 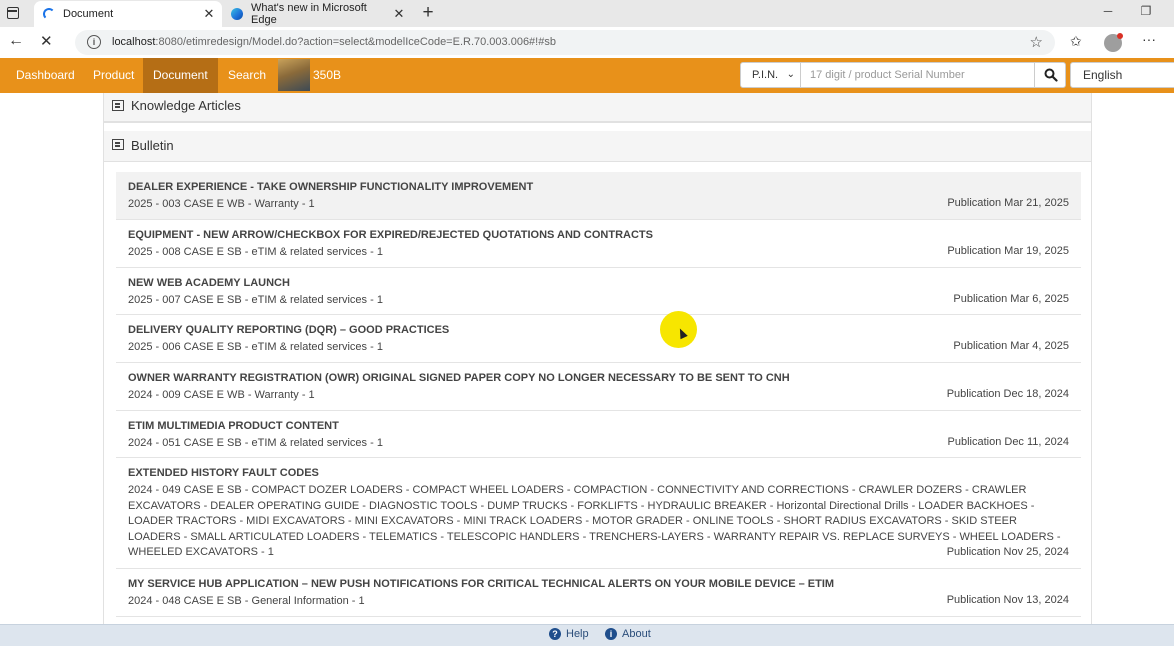 What do you see at coordinates (1008, 203) in the screenshot?
I see `bulletin-publication-date: Publication Mar 21, 2025` at bounding box center [1008, 203].